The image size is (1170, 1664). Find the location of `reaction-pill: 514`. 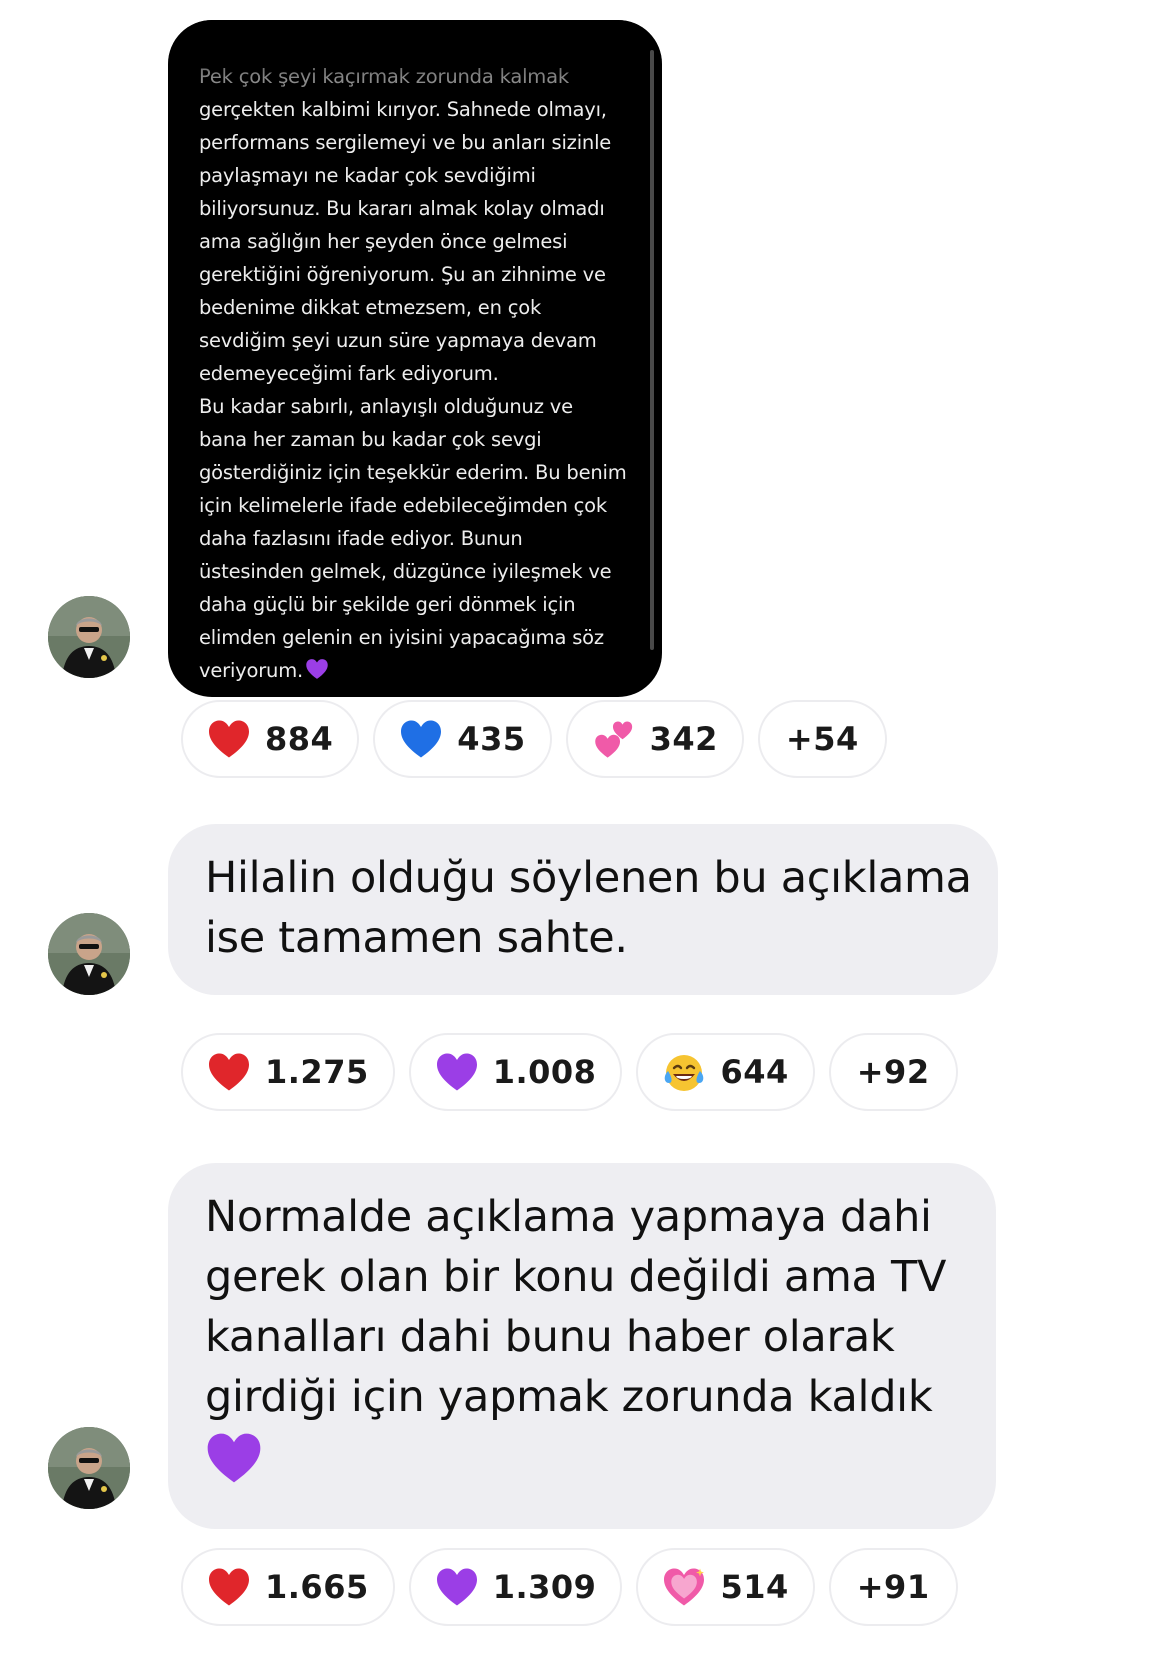

reaction-pill: 514 is located at coordinates (725, 1587).